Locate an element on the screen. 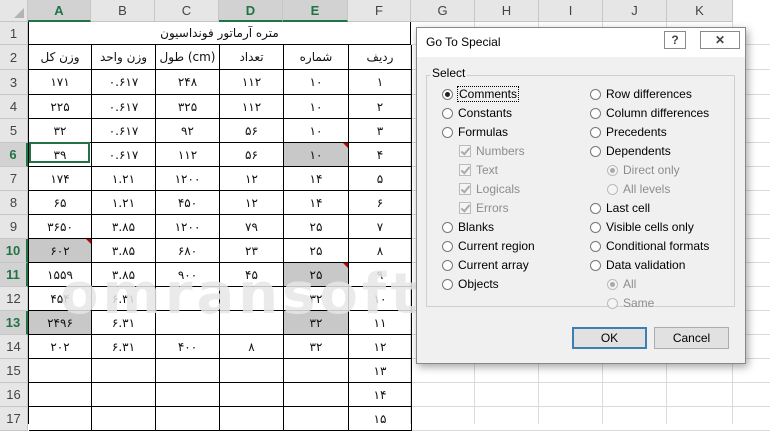  table-cell: ۳ is located at coordinates (380, 131).